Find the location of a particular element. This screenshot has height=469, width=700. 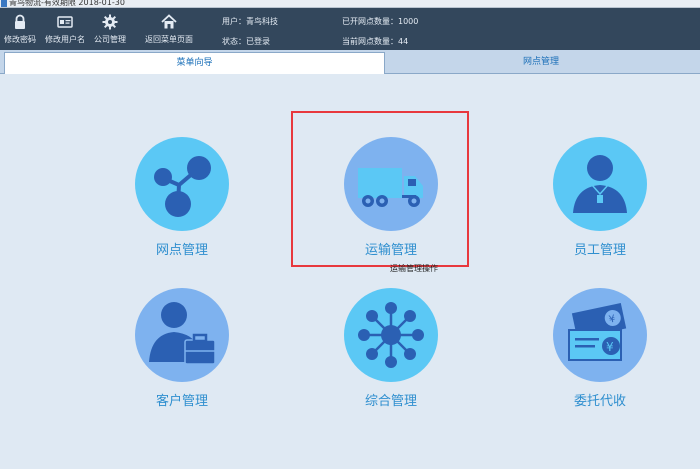

tab-bar: 菜单向导 网点管理 is located at coordinates (350, 62).